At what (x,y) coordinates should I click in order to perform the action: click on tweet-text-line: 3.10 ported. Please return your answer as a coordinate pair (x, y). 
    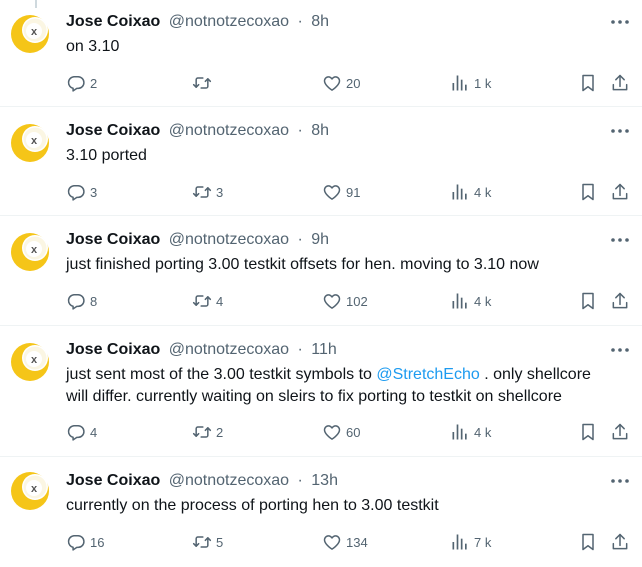
    Looking at the image, I should click on (106, 155).